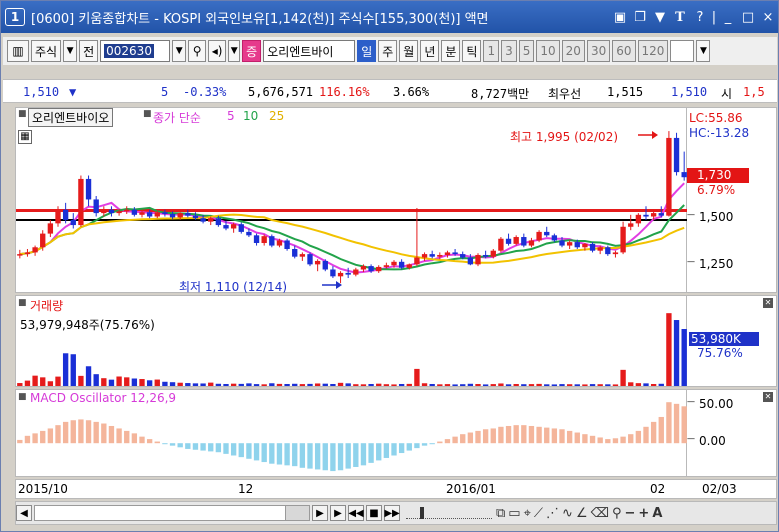 Image resolution: width=779 pixels, height=532 pixels. Describe the element at coordinates (526, 51) in the screenshot. I see `interval-button: 5` at that location.